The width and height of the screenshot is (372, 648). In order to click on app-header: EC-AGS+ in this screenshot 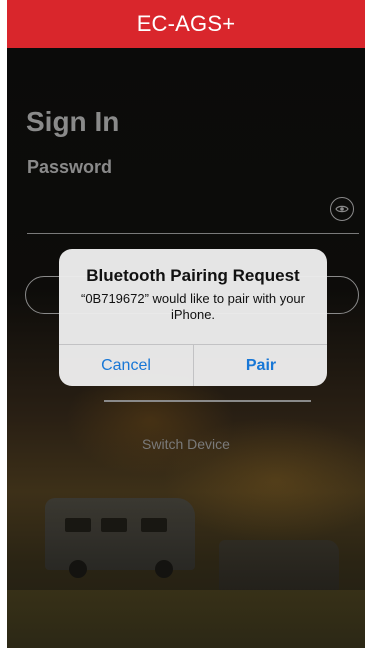, I will do `click(186, 24)`.